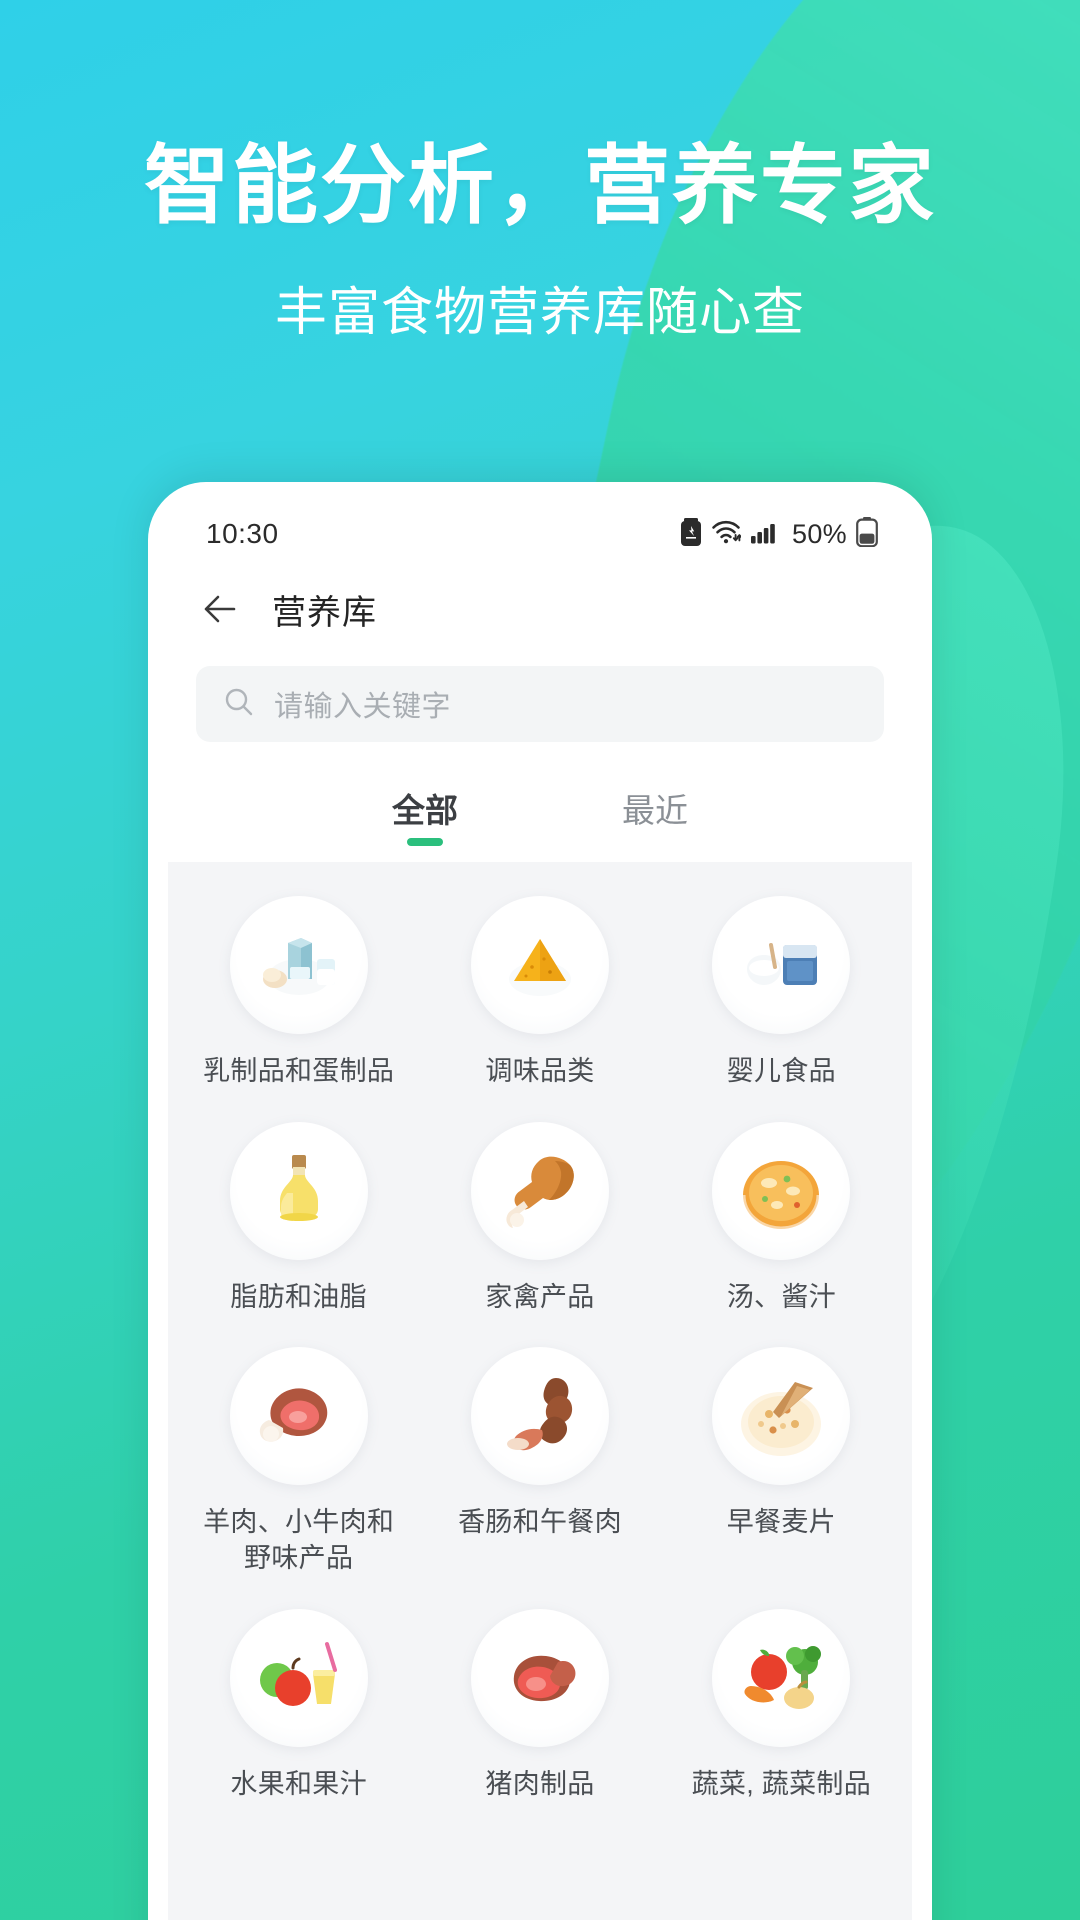 The image size is (1080, 1920). I want to click on battery-saver-icon, so click(691, 534).